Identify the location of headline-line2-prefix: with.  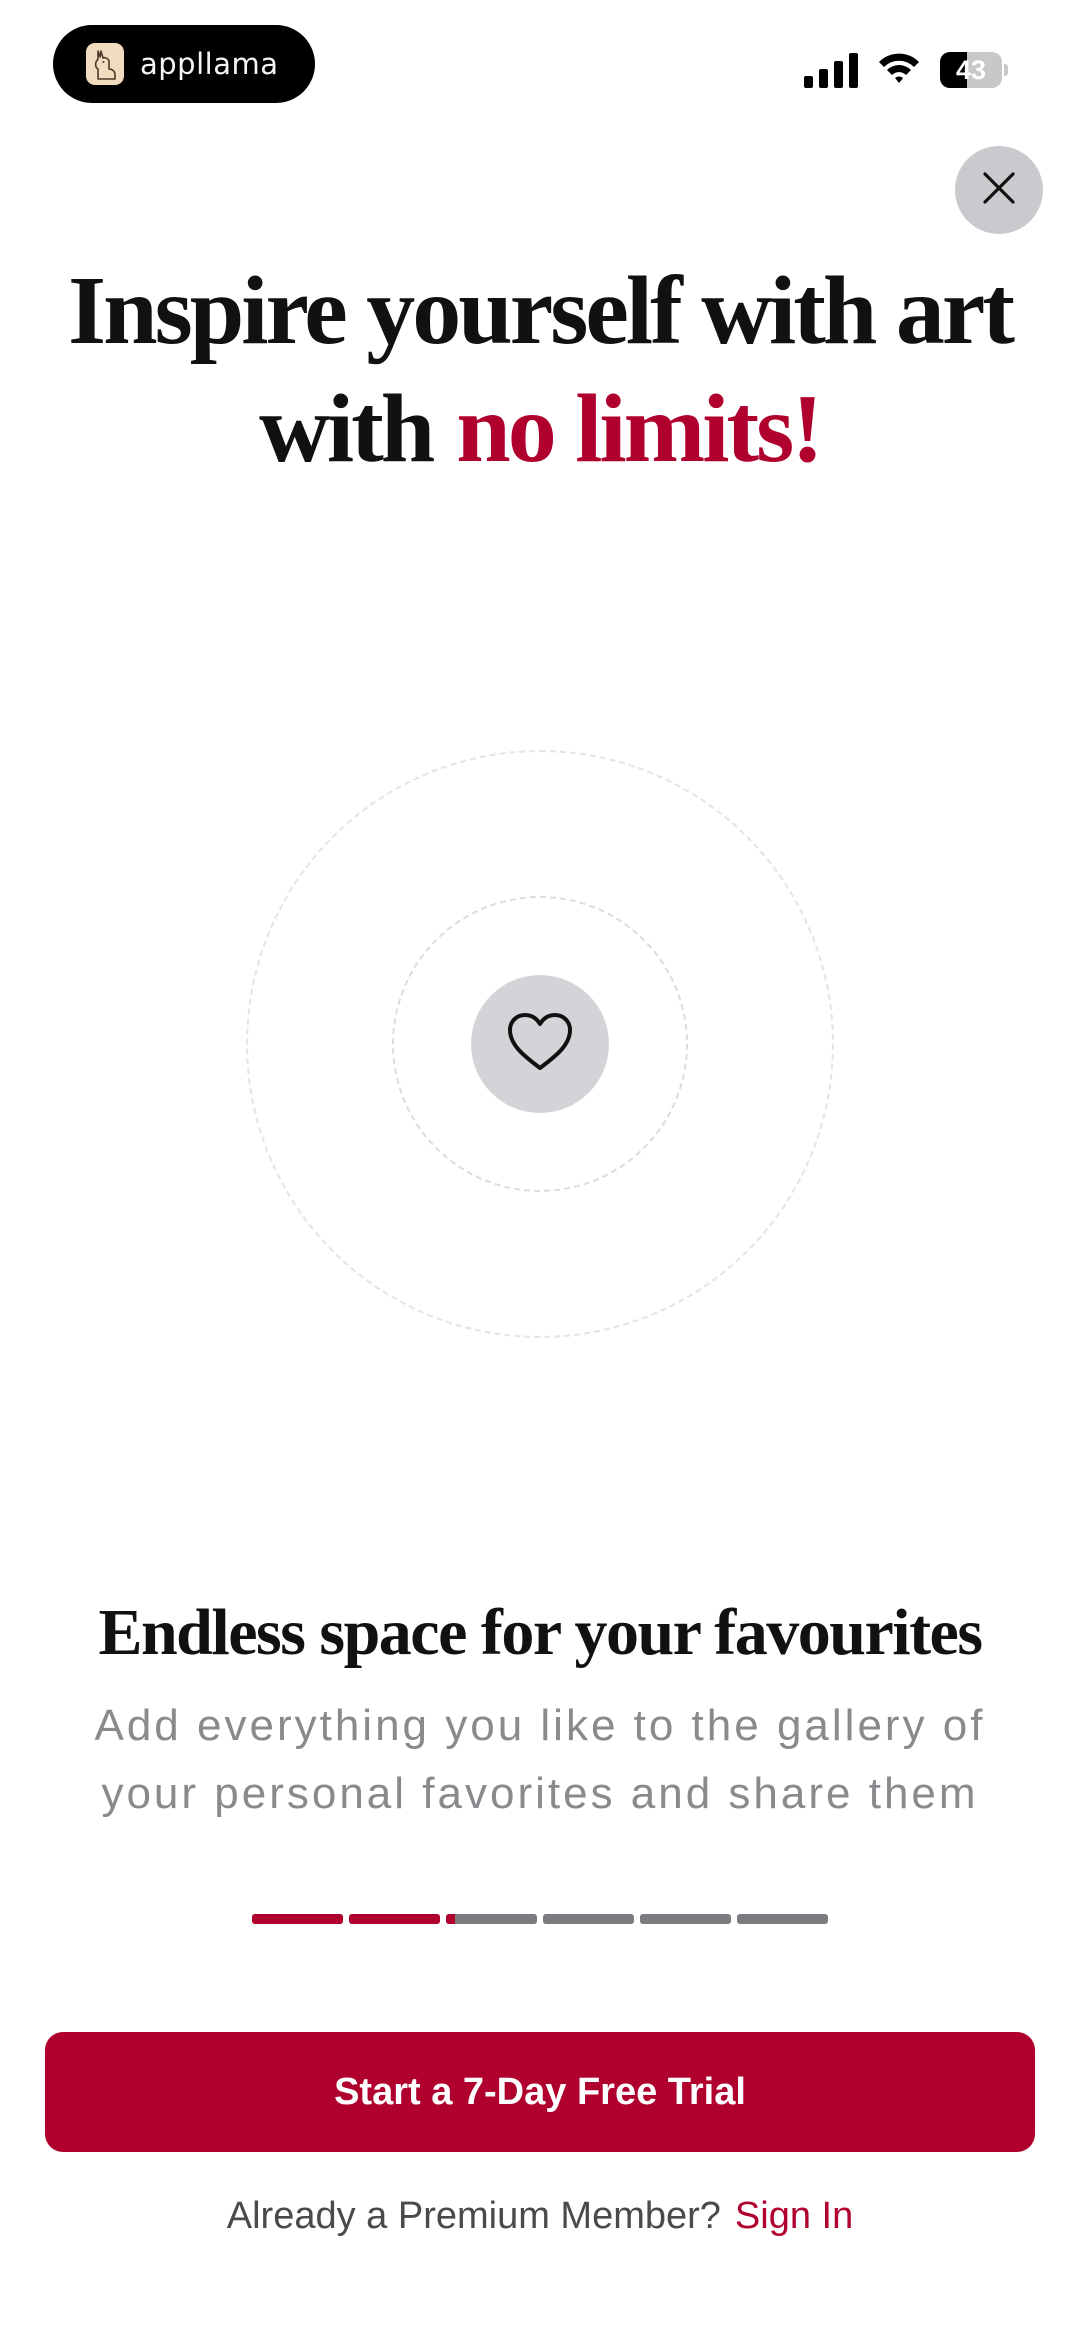
(347, 429).